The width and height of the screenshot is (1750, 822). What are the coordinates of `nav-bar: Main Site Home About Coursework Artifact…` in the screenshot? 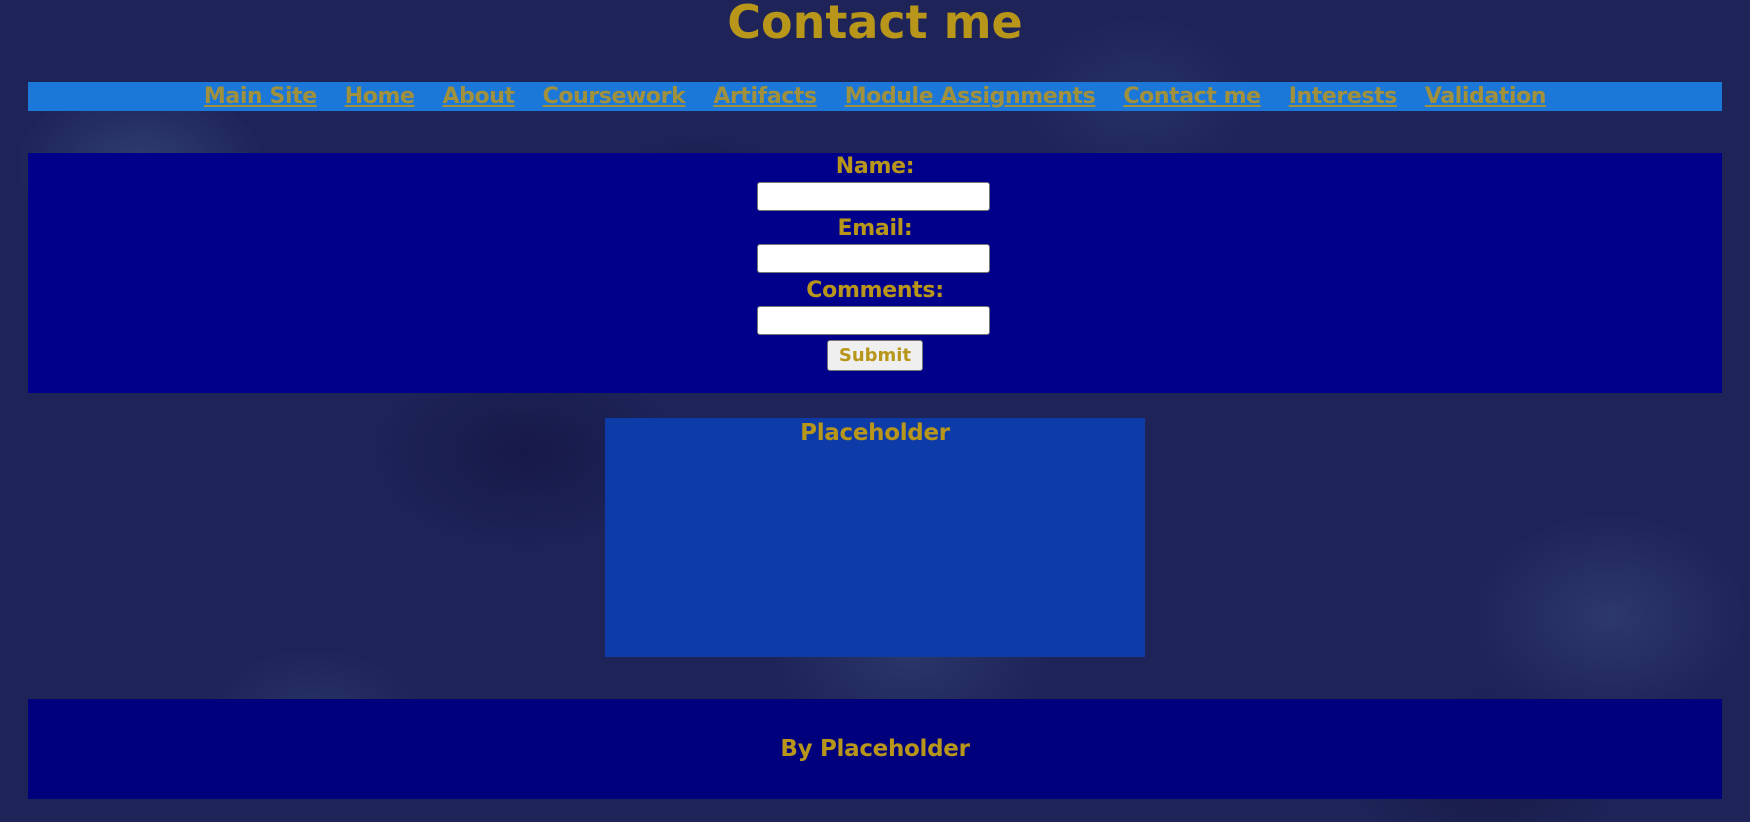 It's located at (875, 96).